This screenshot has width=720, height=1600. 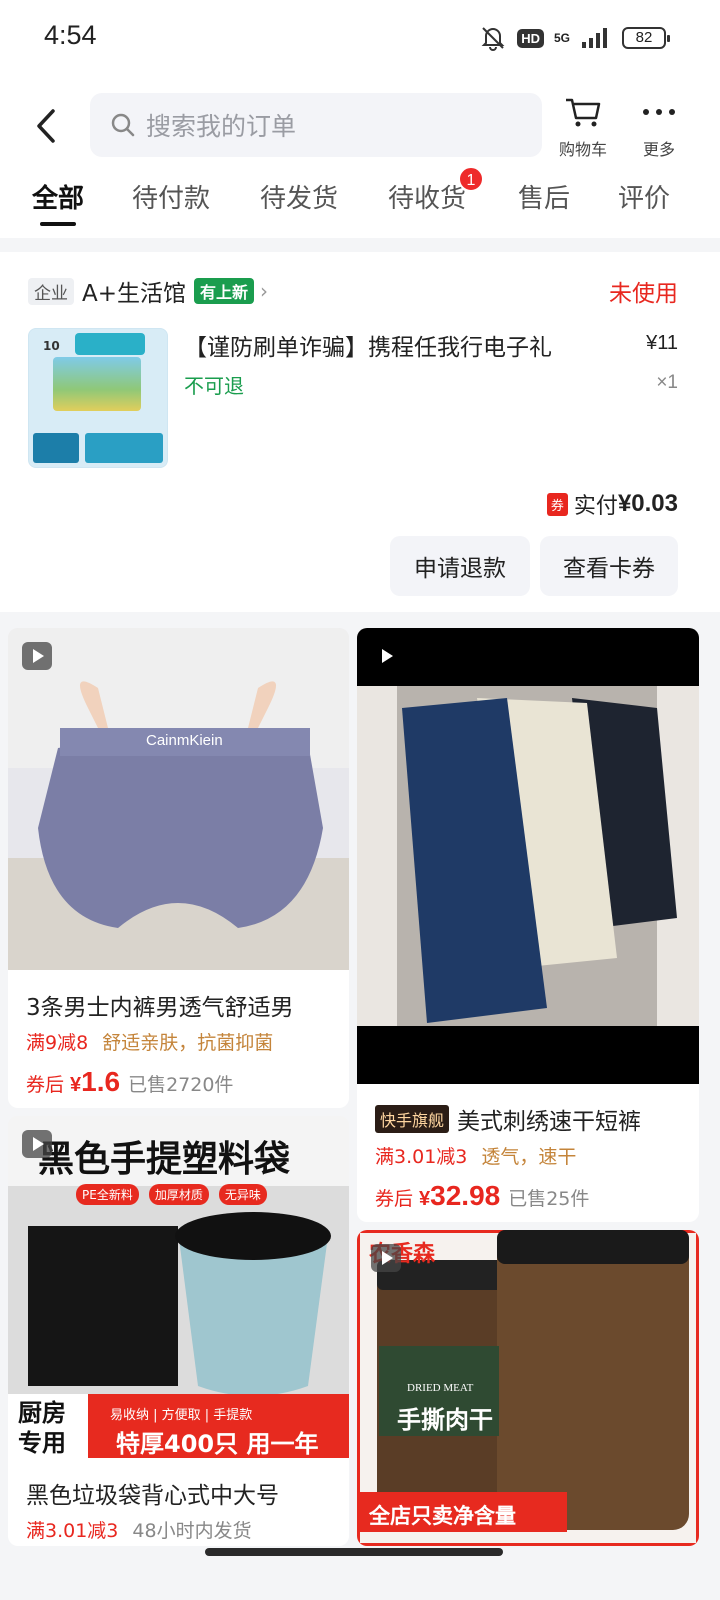 What do you see at coordinates (57, 1043) in the screenshot?
I see `discount-text: 满9减8` at bounding box center [57, 1043].